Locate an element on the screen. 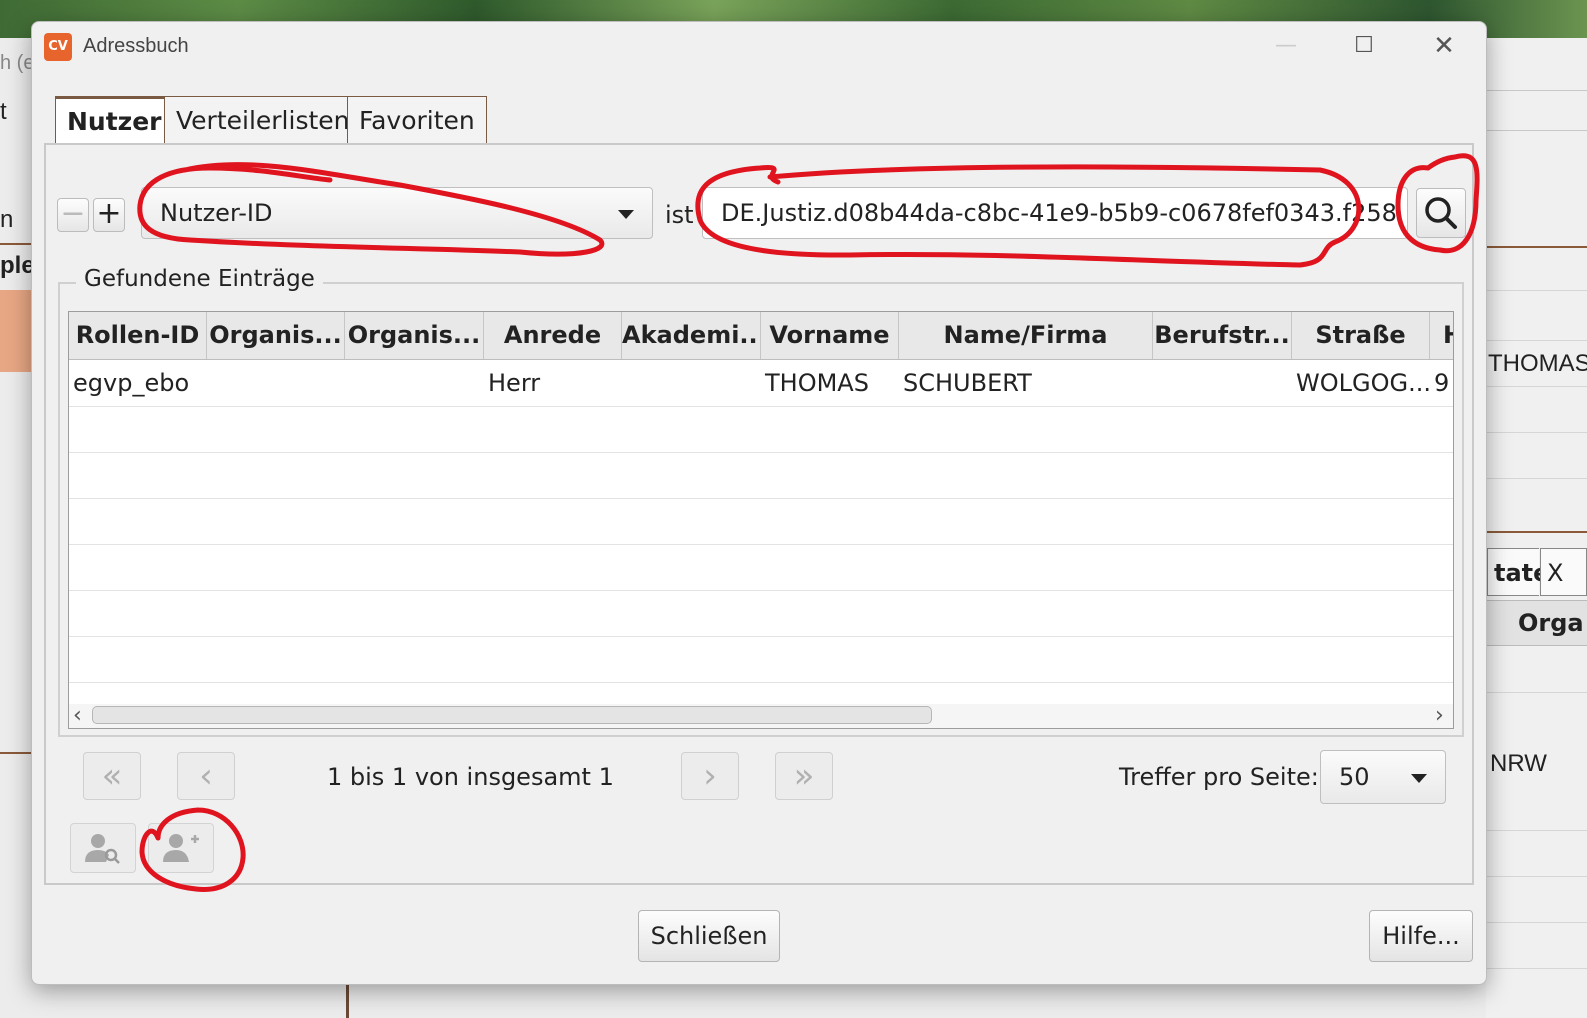  table-cell: 9 is located at coordinates (1442, 383).